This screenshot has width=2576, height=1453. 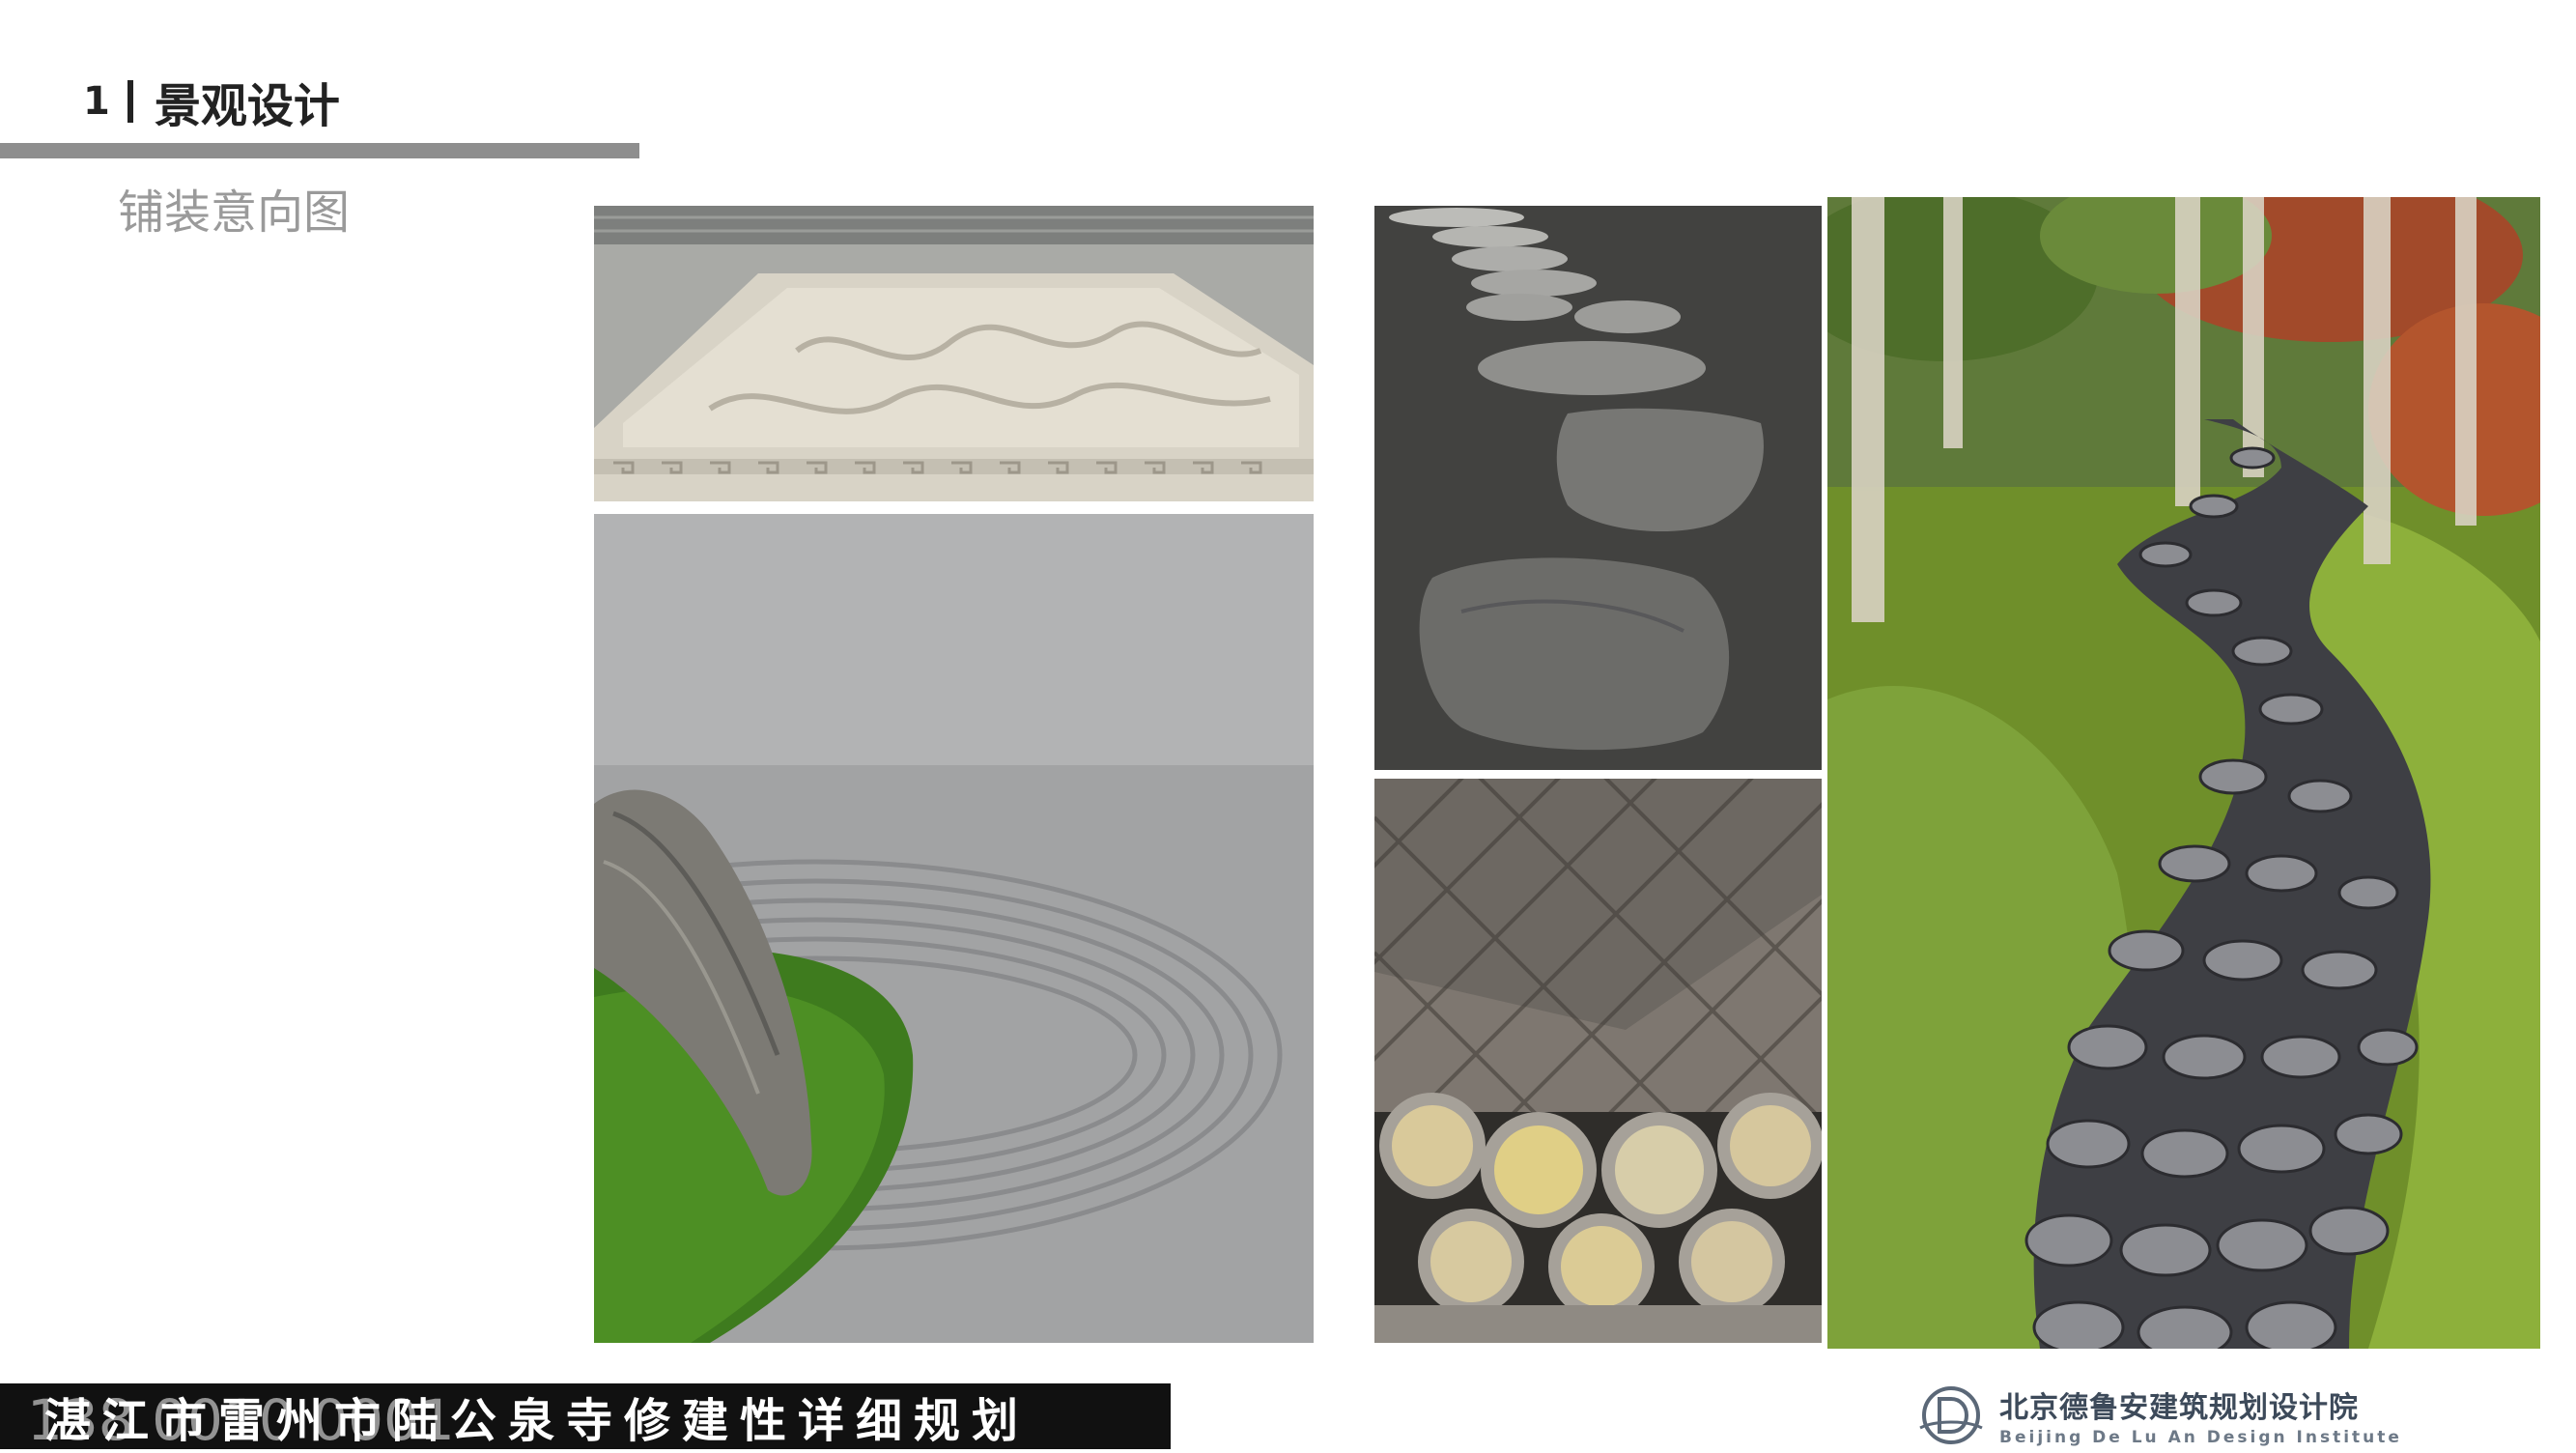 I want to click on section-number: 1, so click(x=96, y=101).